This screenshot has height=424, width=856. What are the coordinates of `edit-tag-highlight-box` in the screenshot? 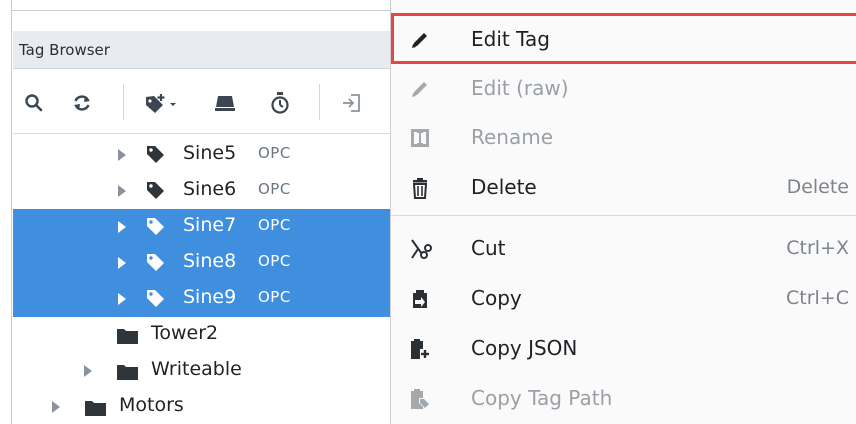 It's located at (623, 38).